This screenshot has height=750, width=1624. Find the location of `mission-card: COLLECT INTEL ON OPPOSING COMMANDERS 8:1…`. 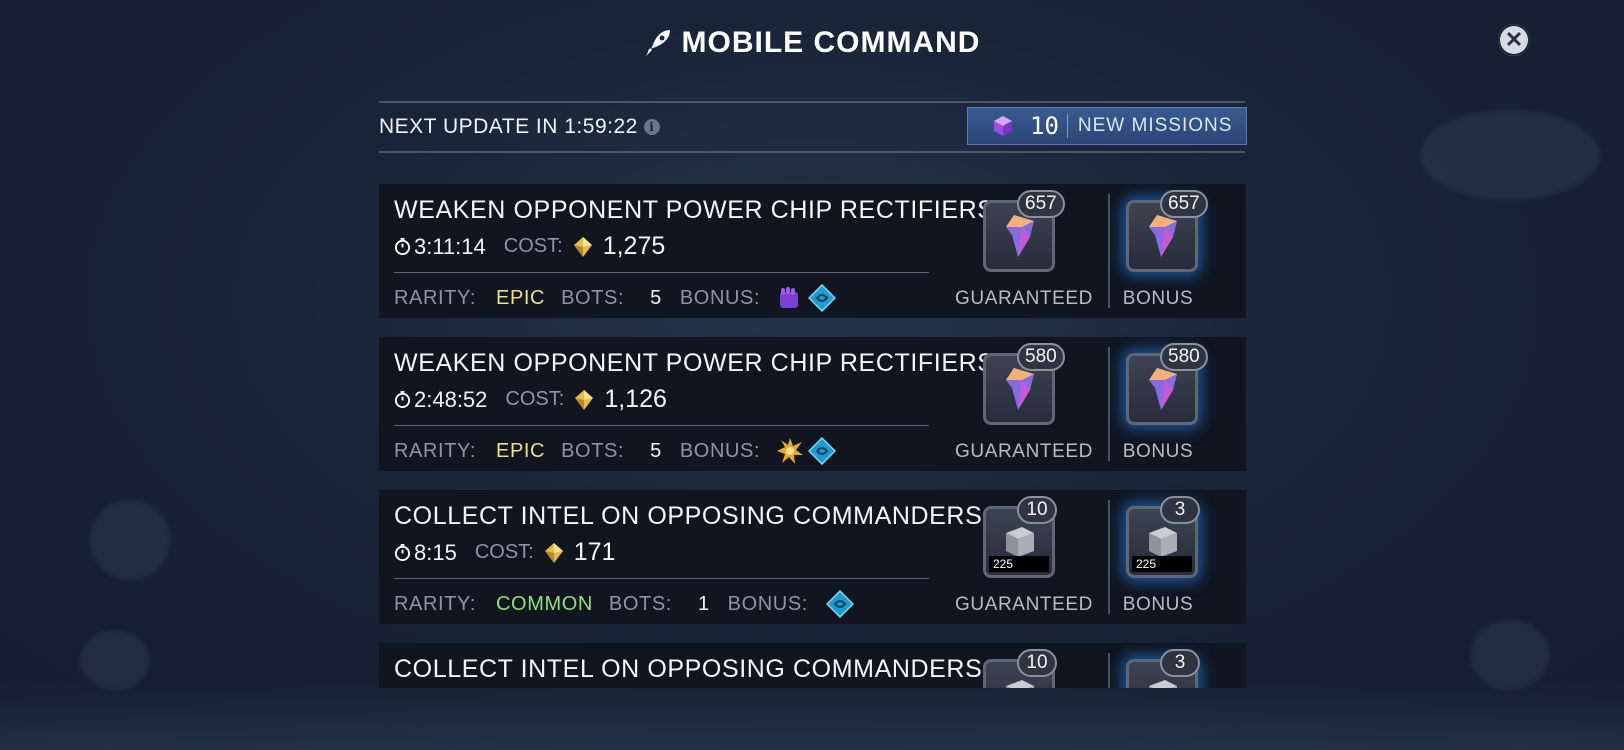

mission-card: COLLECT INTEL ON OPPOSING COMMANDERS 8:1… is located at coordinates (812, 557).